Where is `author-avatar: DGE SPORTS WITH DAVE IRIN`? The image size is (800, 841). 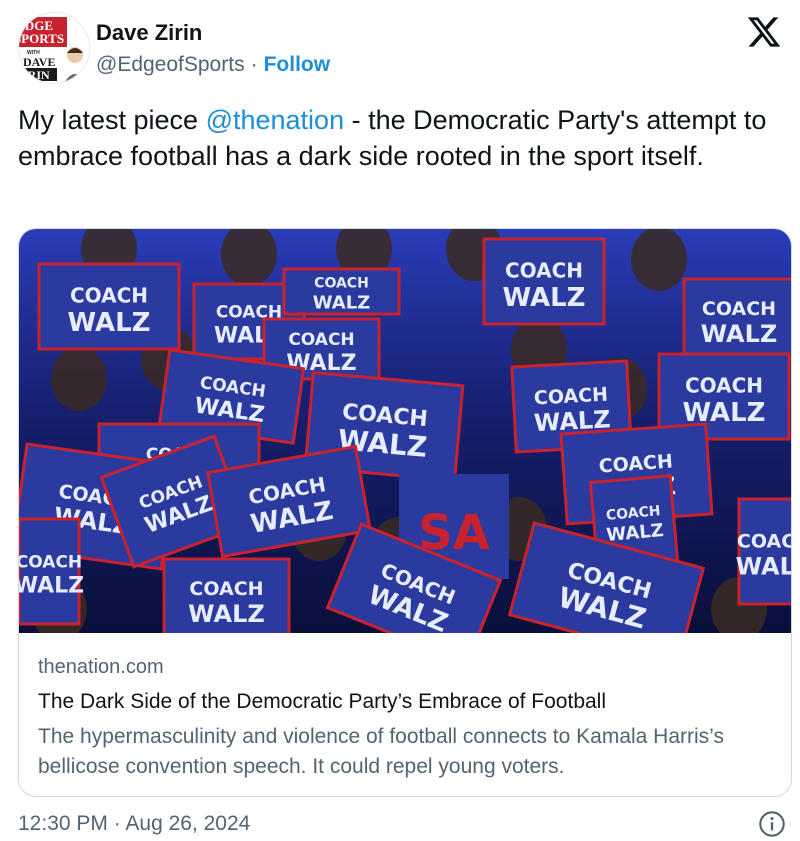 author-avatar: DGE SPORTS WITH DAVE IRIN is located at coordinates (54, 48).